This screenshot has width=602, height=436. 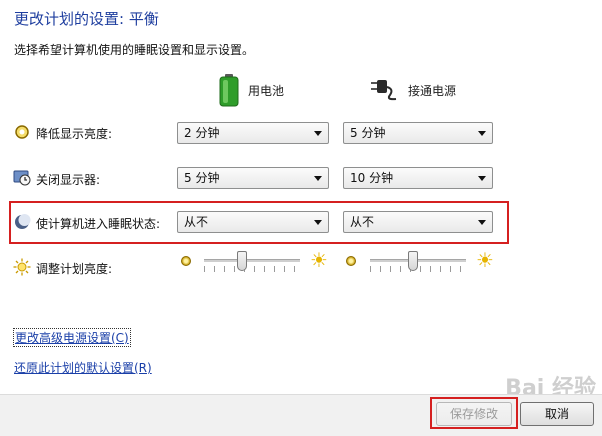 I want to click on column-header-battery: 用电池, so click(x=251, y=90).